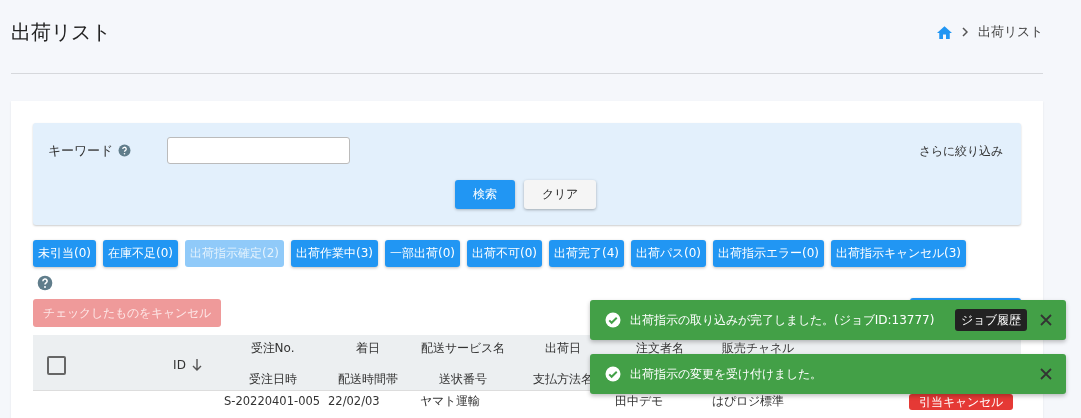 This screenshot has height=418, width=1081. I want to click on status-filter-button: 出荷不可(0), so click(504, 253).